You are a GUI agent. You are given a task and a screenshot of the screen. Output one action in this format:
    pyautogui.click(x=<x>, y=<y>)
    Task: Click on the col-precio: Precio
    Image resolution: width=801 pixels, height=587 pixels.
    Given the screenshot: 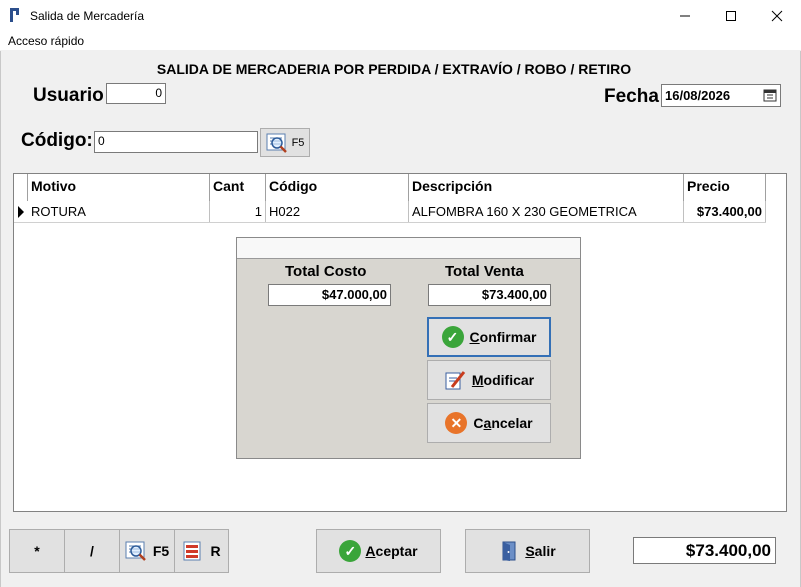 What is the action you would take?
    pyautogui.click(x=725, y=187)
    